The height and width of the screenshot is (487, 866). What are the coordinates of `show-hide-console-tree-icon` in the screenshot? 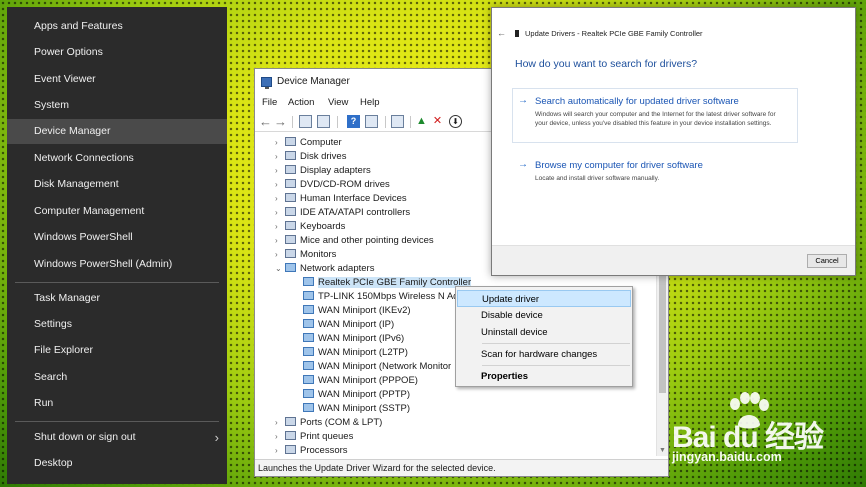 It's located at (305, 121).